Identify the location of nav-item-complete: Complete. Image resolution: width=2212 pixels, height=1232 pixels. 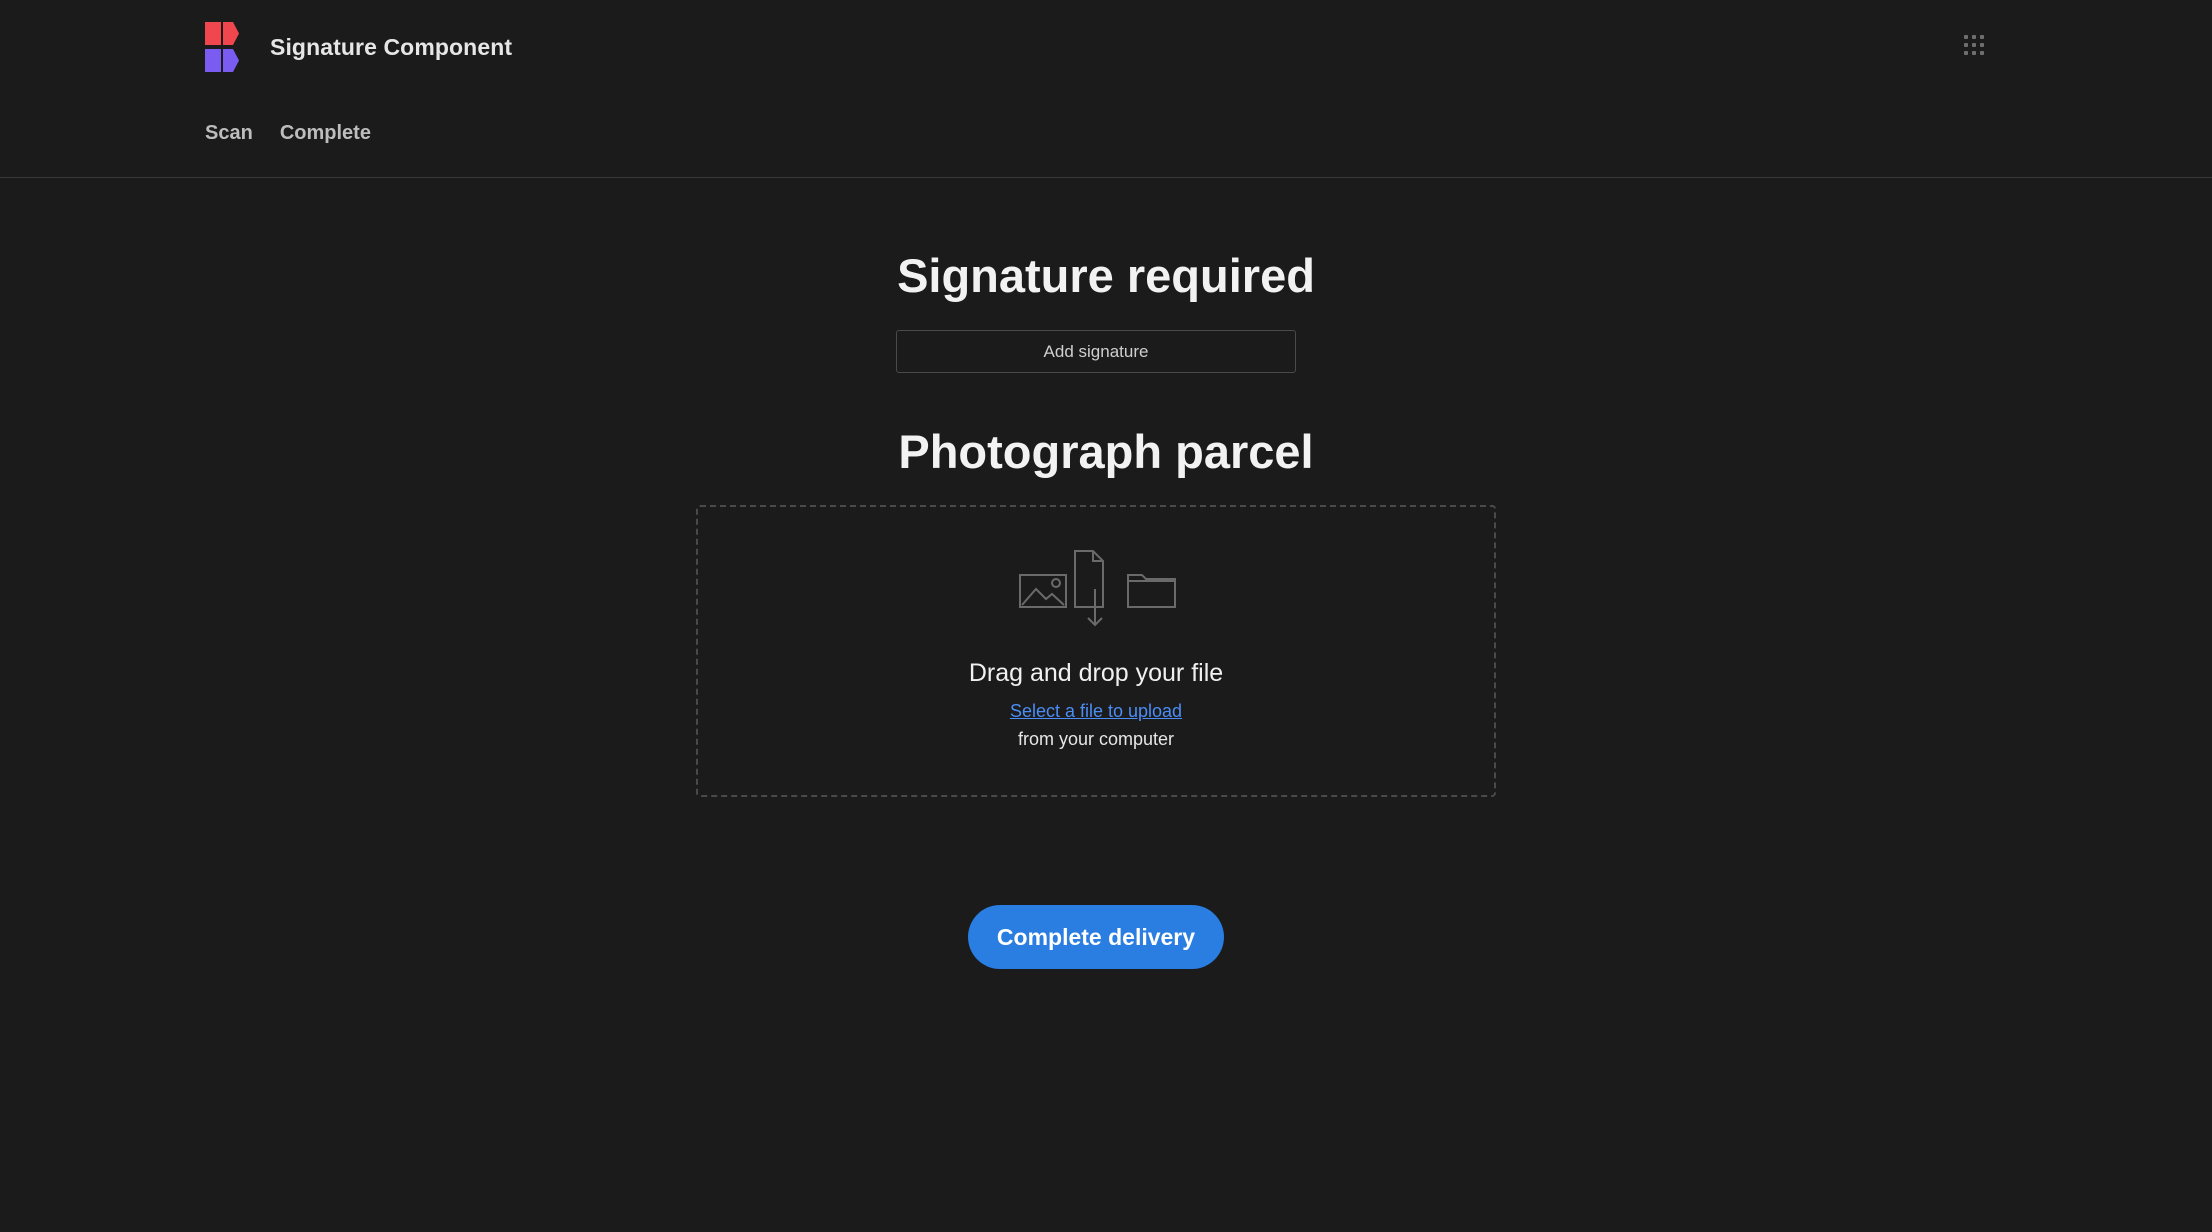
(325, 133).